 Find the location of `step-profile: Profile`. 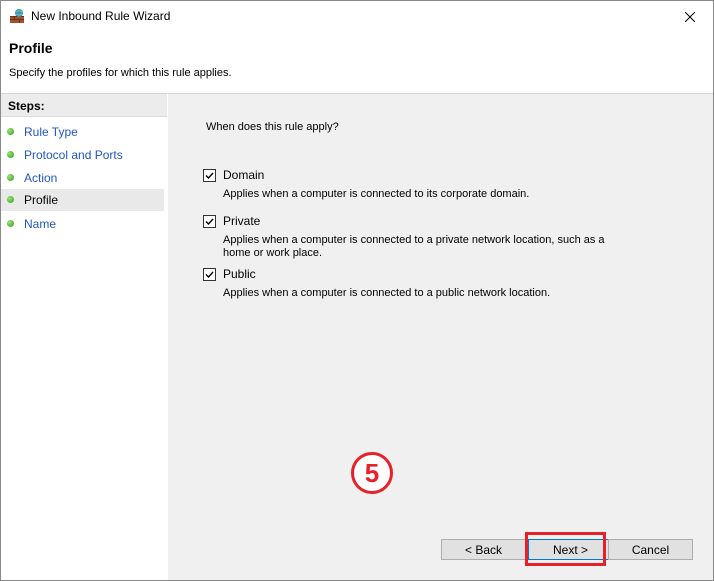

step-profile: Profile is located at coordinates (82, 200).